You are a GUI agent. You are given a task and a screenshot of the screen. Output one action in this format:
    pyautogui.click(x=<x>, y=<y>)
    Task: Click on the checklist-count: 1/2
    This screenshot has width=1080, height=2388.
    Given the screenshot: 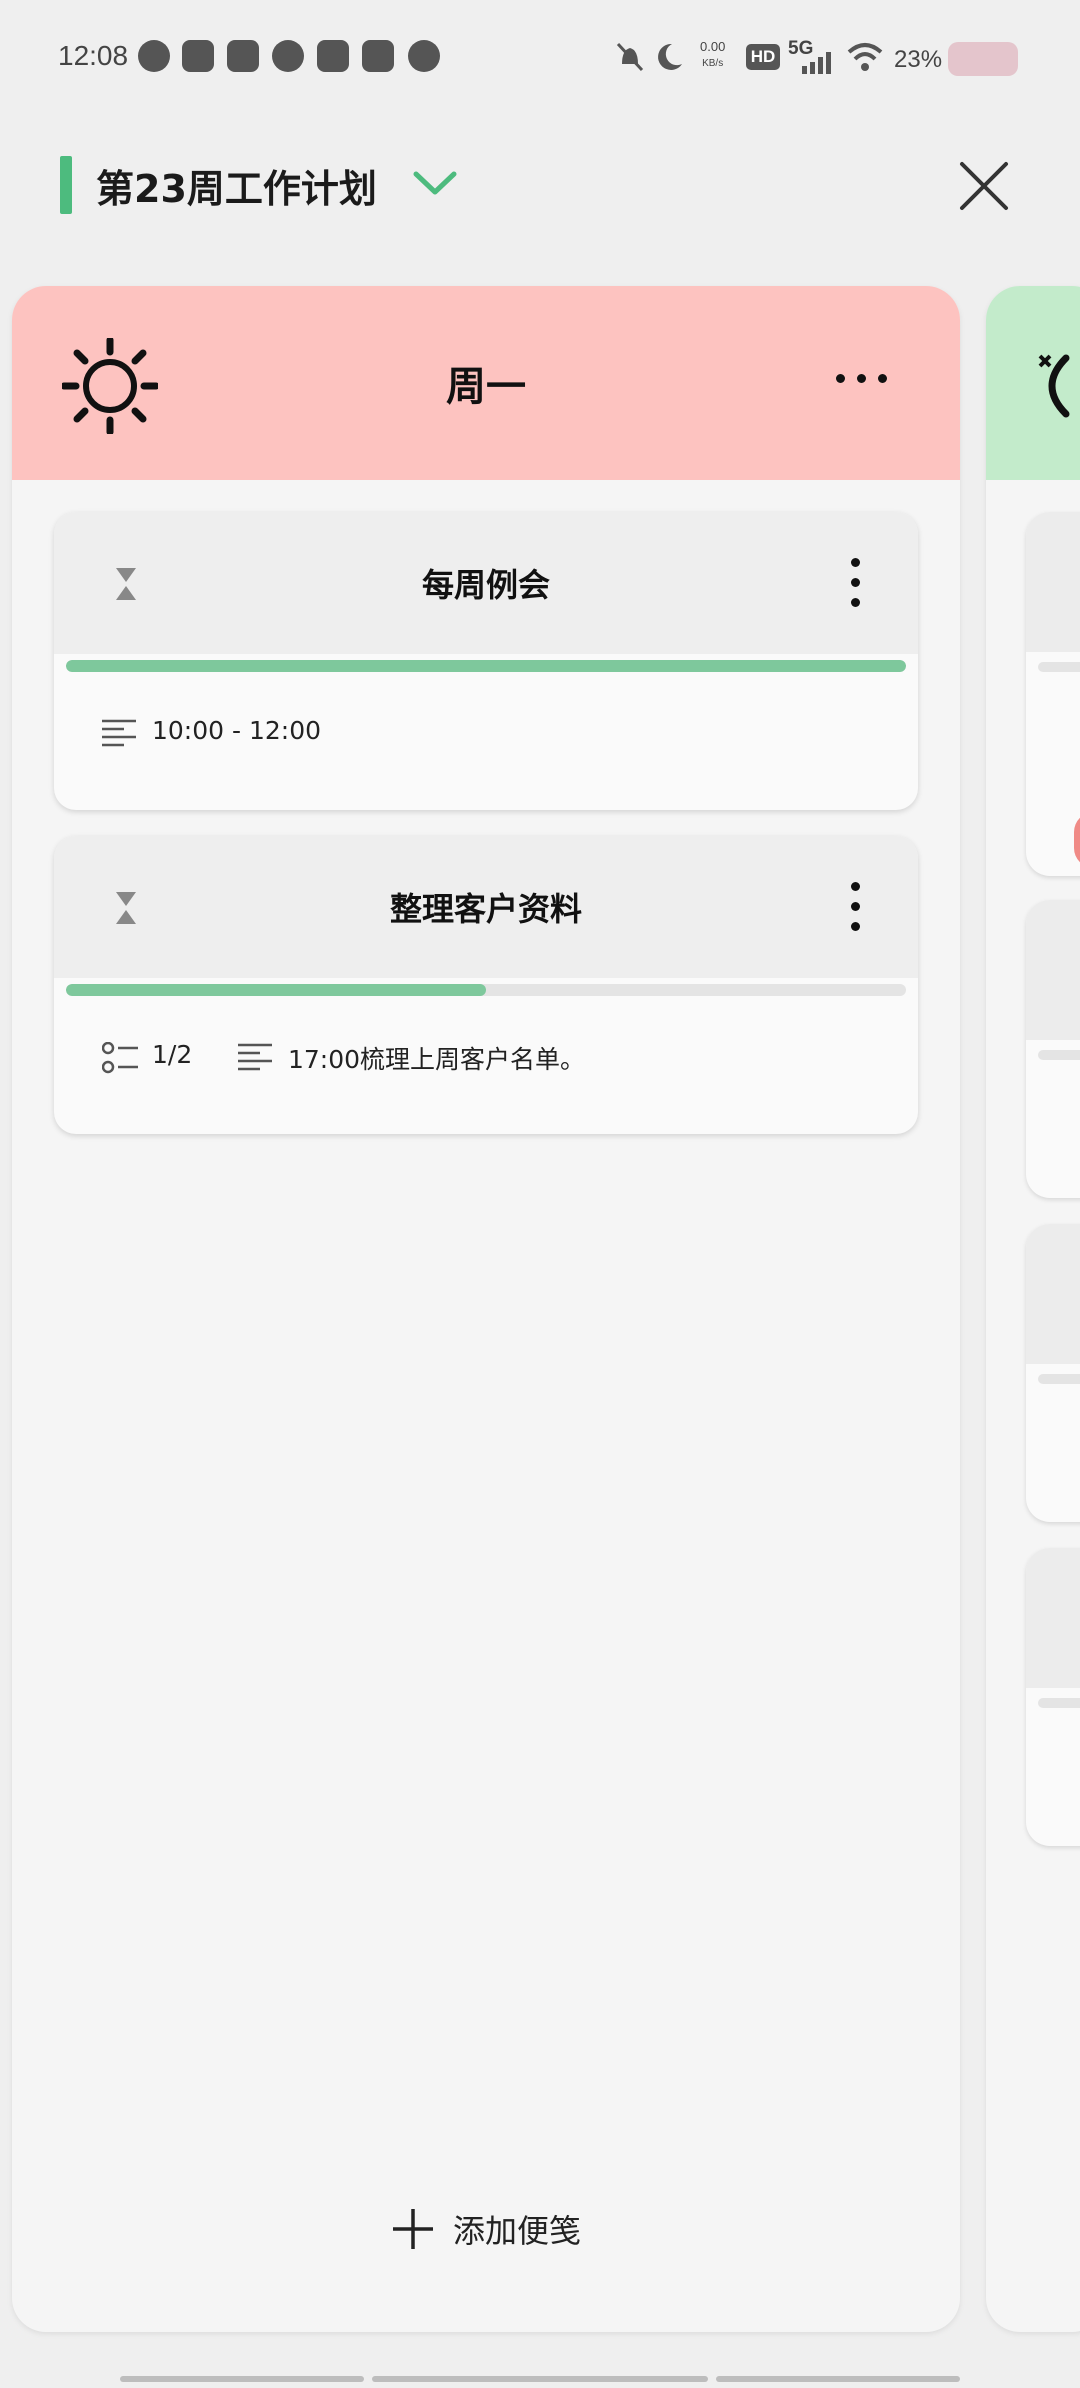 What is the action you would take?
    pyautogui.click(x=172, y=1054)
    